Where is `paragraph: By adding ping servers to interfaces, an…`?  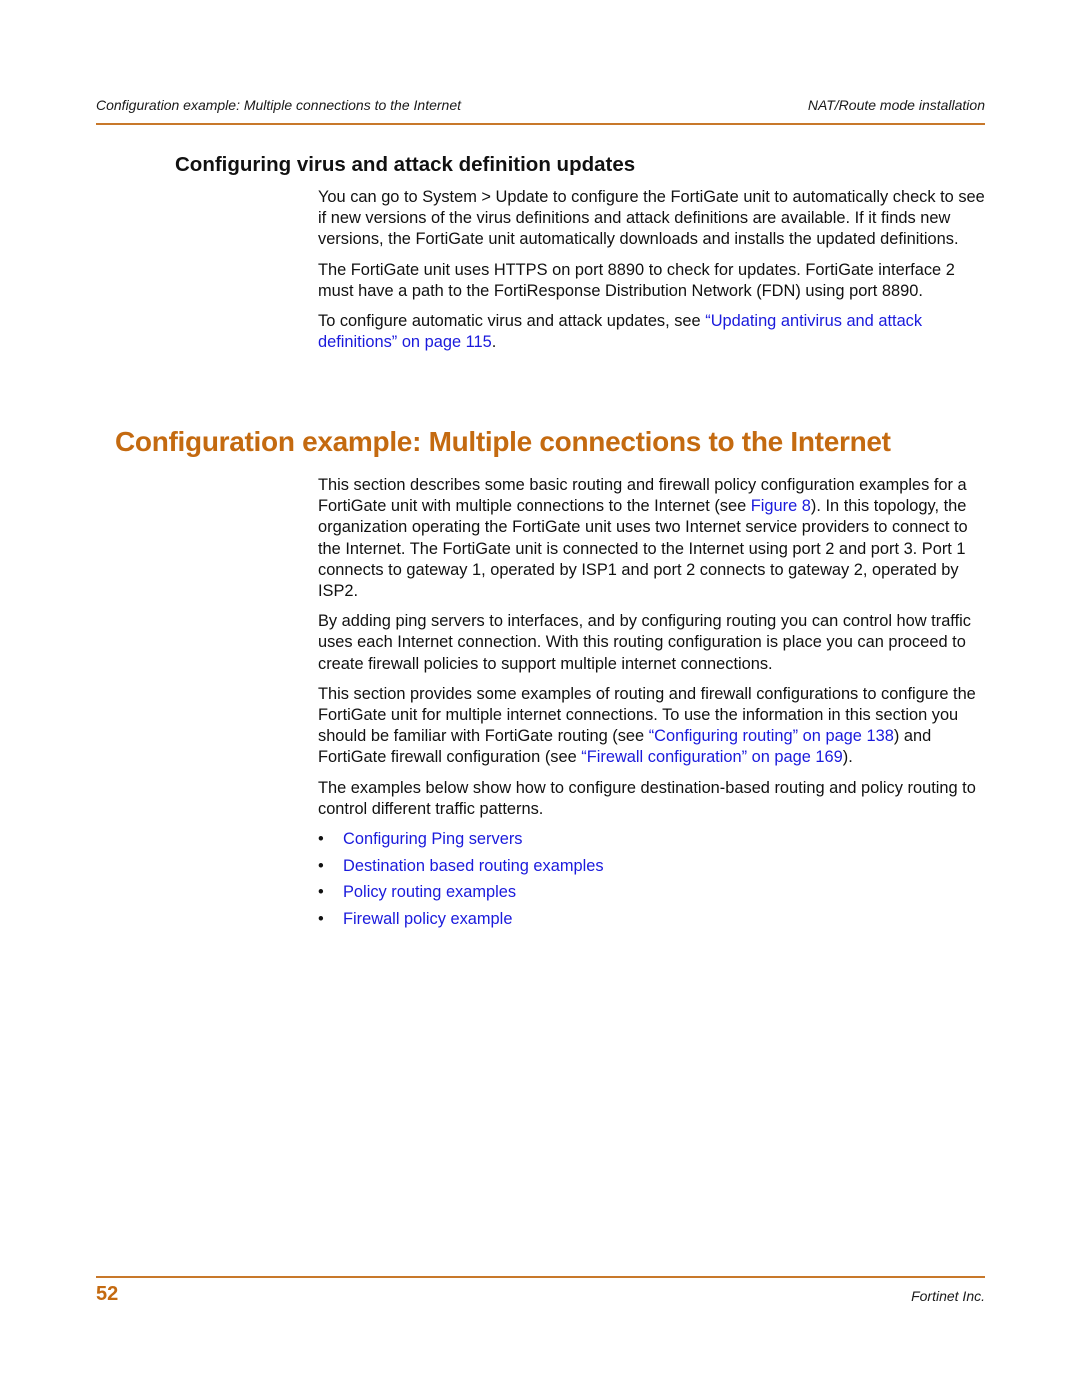
paragraph: By adding ping servers to interfaces, an… is located at coordinates (644, 642).